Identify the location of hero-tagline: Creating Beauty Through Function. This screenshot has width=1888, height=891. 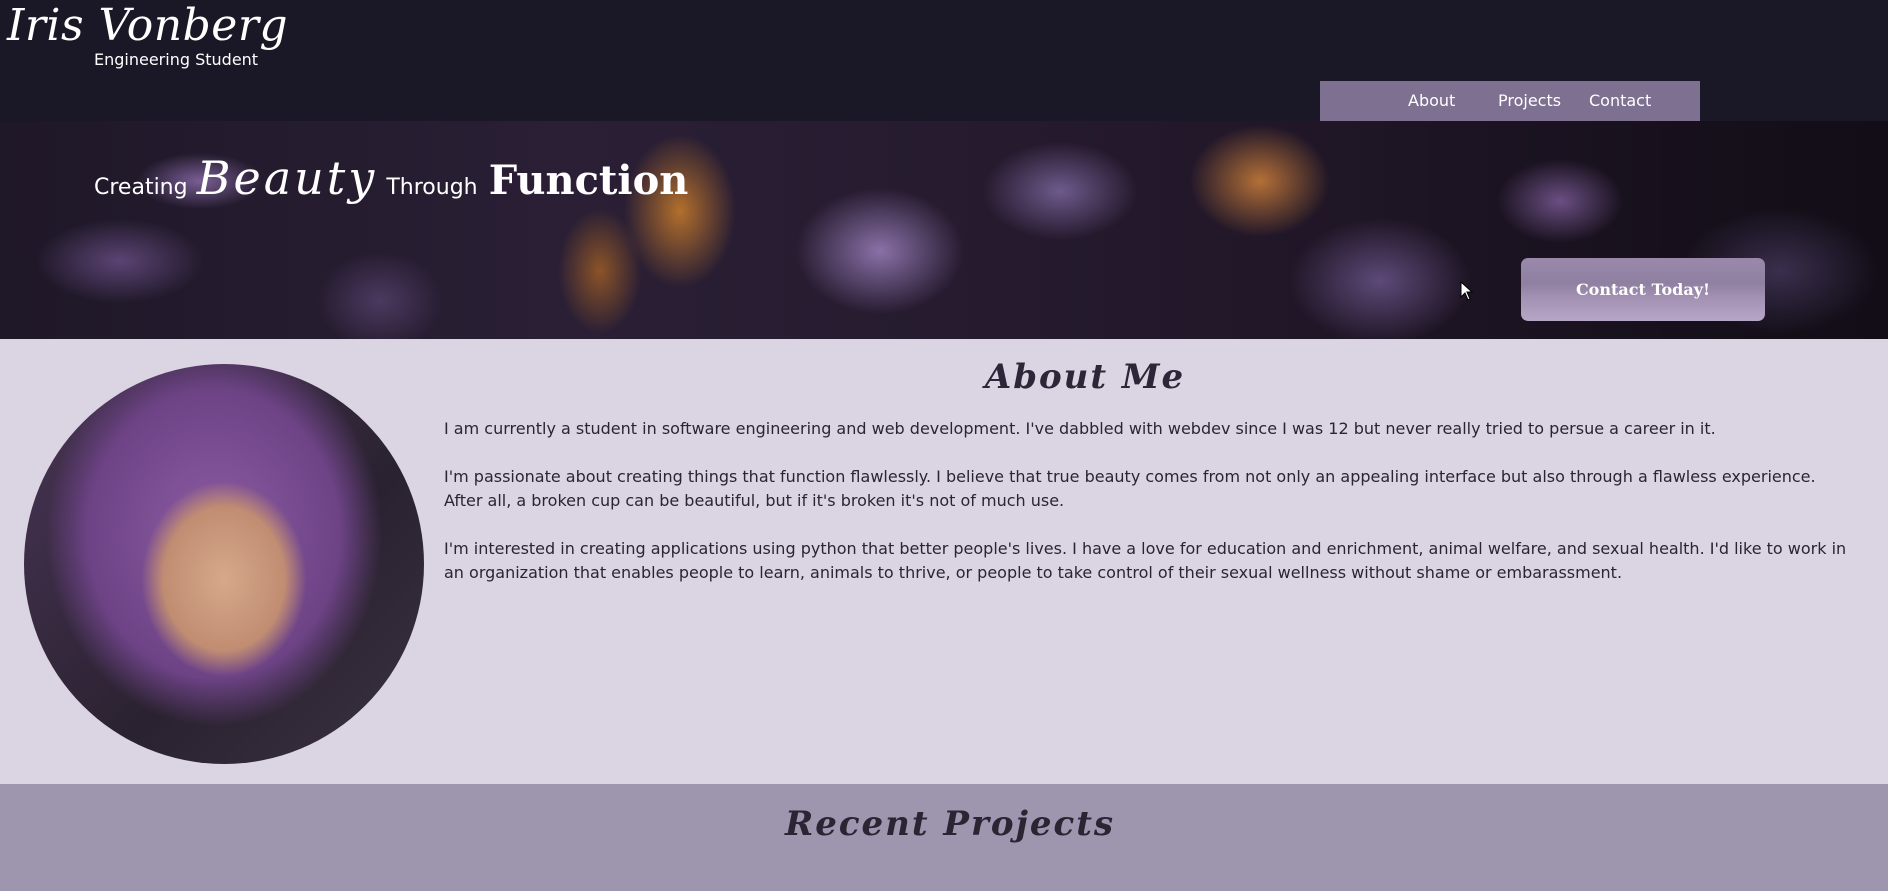
(391, 178).